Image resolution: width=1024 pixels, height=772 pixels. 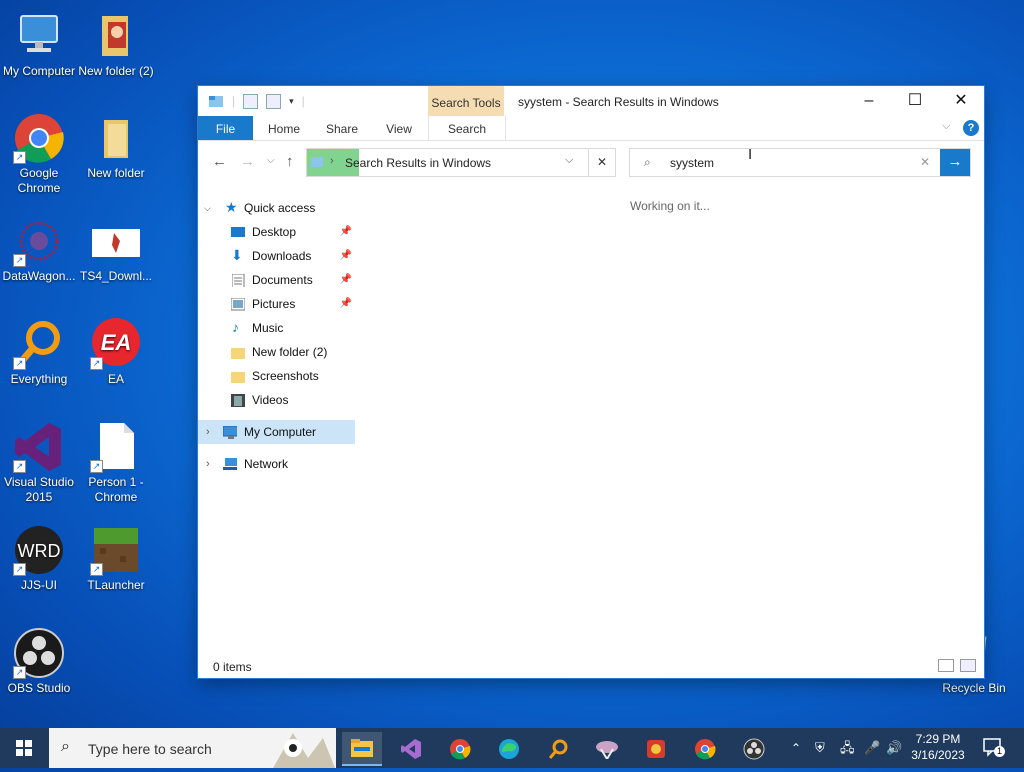 I want to click on taskbar-search-input: Type here to search, so click(x=150, y=749).